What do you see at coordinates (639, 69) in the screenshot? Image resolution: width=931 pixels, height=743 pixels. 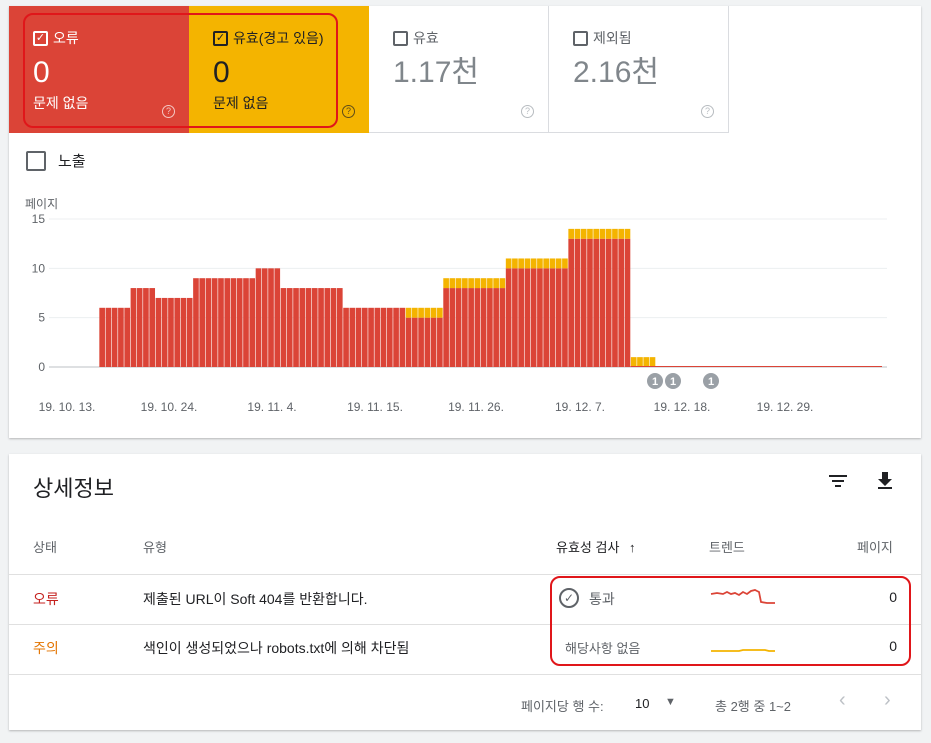 I see `excluded-tile: 제외됨 2.16천 ?` at bounding box center [639, 69].